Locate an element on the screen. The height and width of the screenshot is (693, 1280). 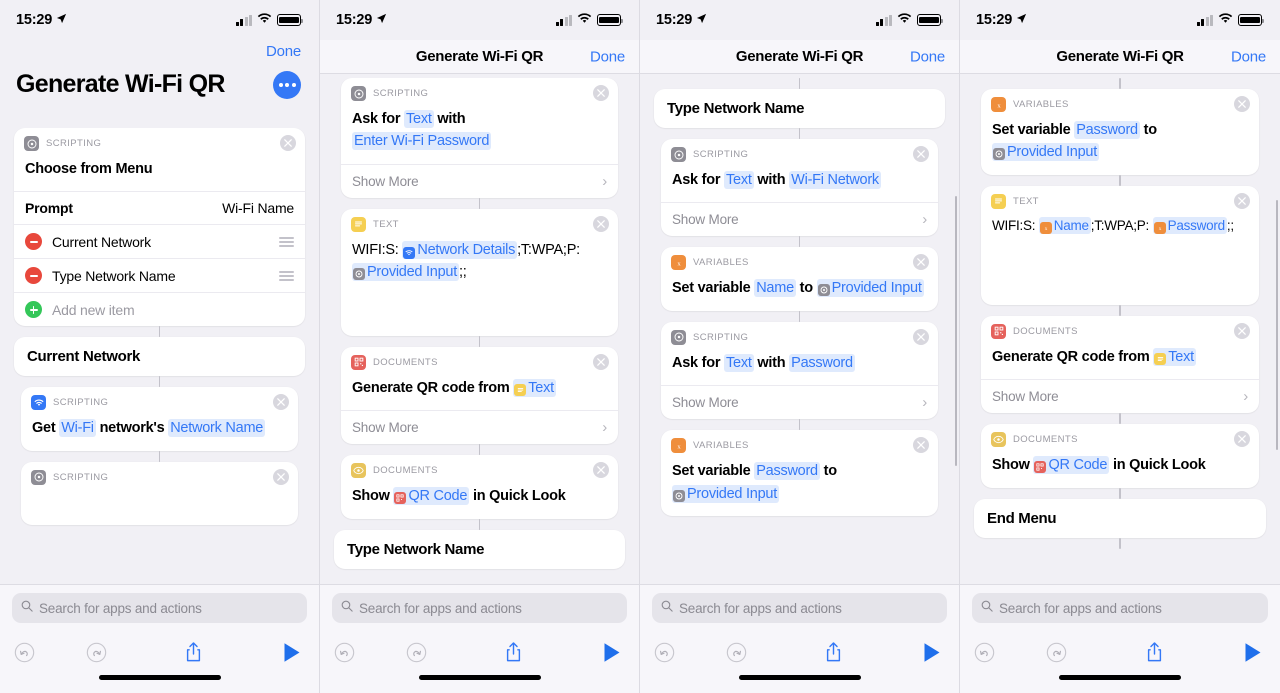
parameter-token-network-details: Network Details is located at coordinates (460, 249).